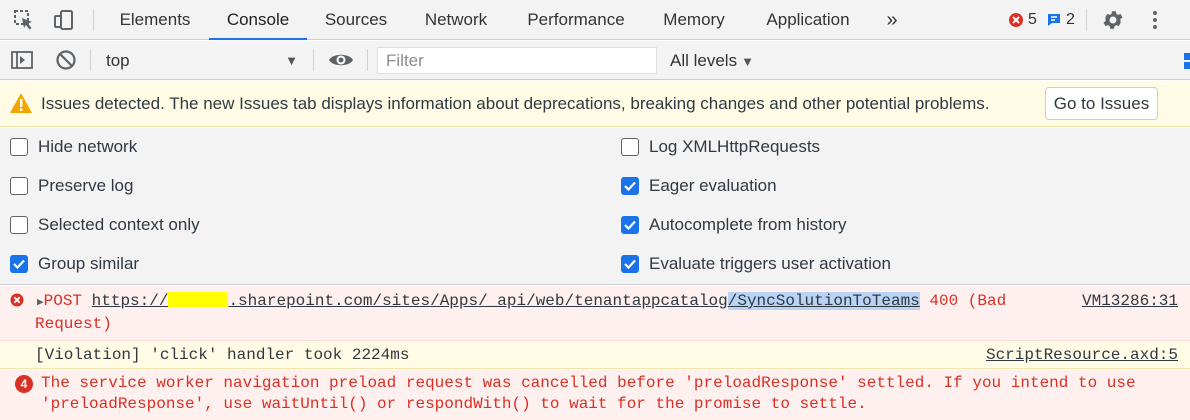 Image resolution: width=1190 pixels, height=420 pixels. I want to click on tab-elements: Elements, so click(155, 20).